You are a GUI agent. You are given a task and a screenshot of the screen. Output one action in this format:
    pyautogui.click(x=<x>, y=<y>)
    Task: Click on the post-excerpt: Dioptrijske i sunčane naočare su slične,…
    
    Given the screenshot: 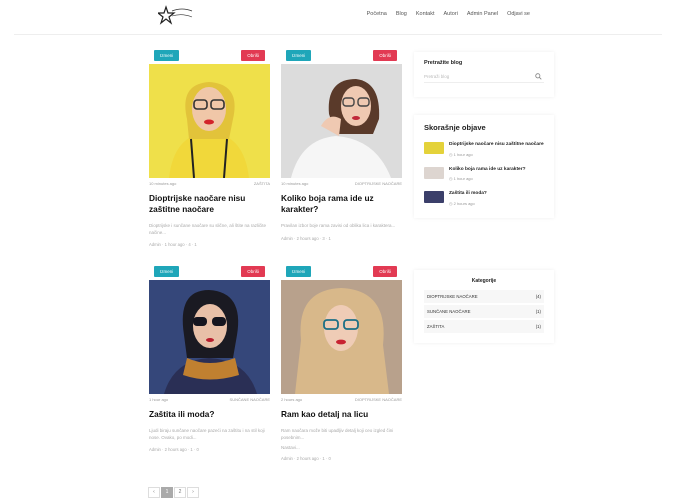 What is the action you would take?
    pyautogui.click(x=208, y=229)
    